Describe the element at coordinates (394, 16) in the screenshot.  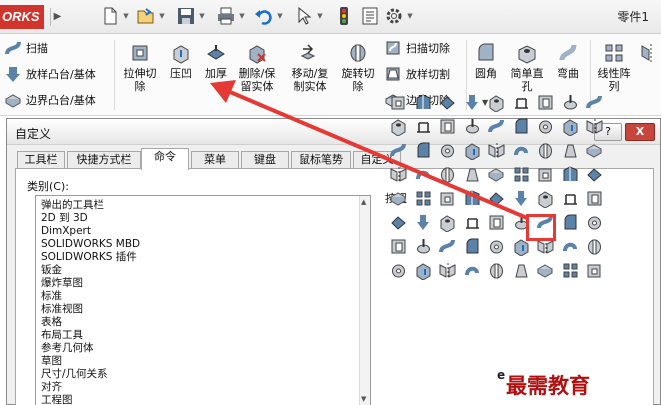
I see `options-icon` at that location.